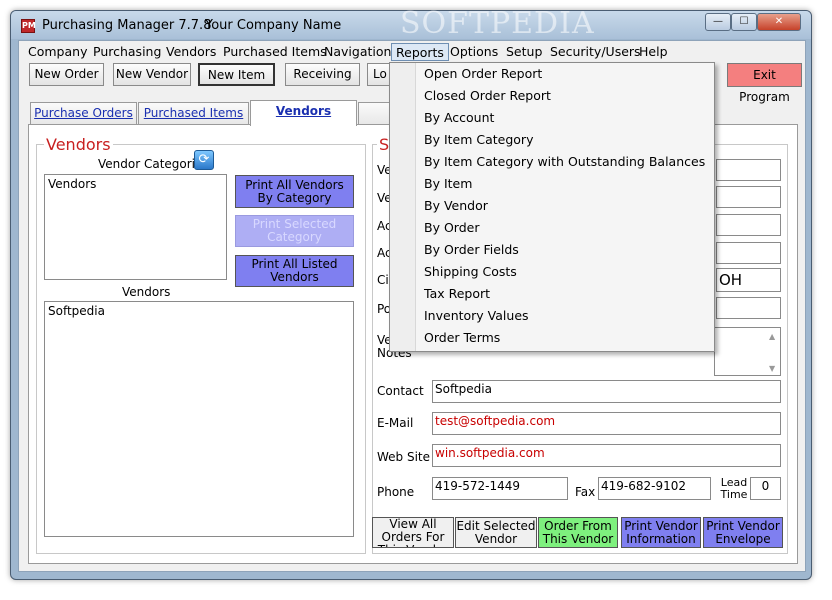 The image size is (832, 600). What do you see at coordinates (748, 280) in the screenshot?
I see `state-field: OH` at bounding box center [748, 280].